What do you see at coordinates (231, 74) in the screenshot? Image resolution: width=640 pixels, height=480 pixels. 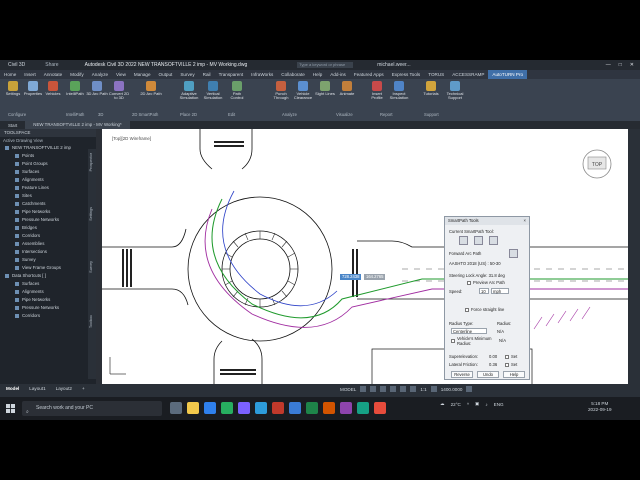 I see `ribbon-tab-transparent: Transparent` at bounding box center [231, 74].